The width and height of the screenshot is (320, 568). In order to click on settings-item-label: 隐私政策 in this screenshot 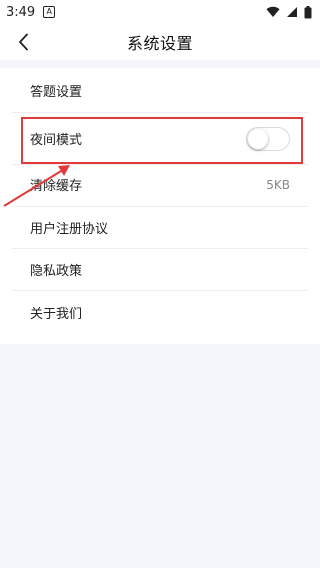, I will do `click(56, 271)`.